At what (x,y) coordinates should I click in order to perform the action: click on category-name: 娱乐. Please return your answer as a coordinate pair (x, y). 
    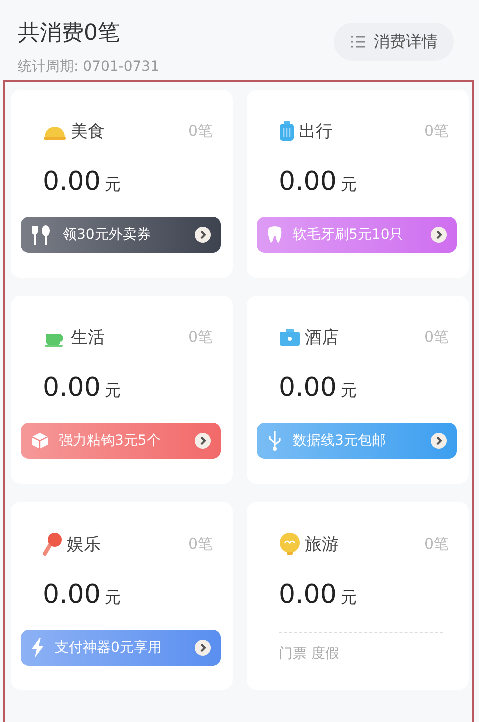
    Looking at the image, I should click on (84, 545).